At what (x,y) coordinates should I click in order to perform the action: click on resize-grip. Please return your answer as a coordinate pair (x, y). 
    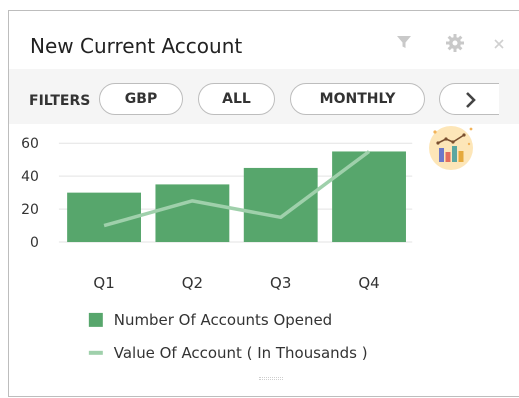
    Looking at the image, I should click on (271, 378).